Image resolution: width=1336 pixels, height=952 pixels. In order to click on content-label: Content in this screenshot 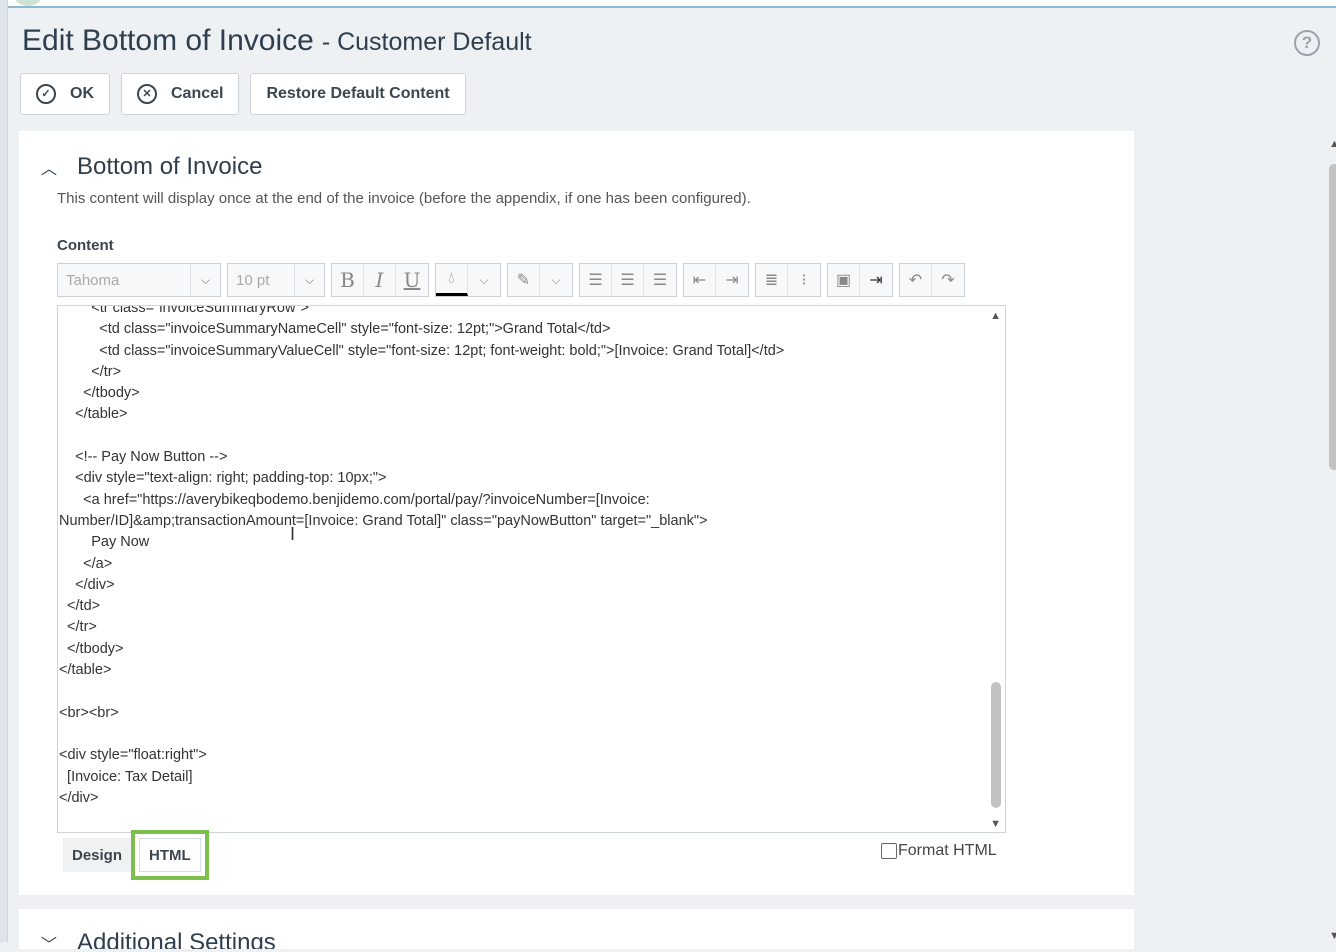, I will do `click(85, 245)`.